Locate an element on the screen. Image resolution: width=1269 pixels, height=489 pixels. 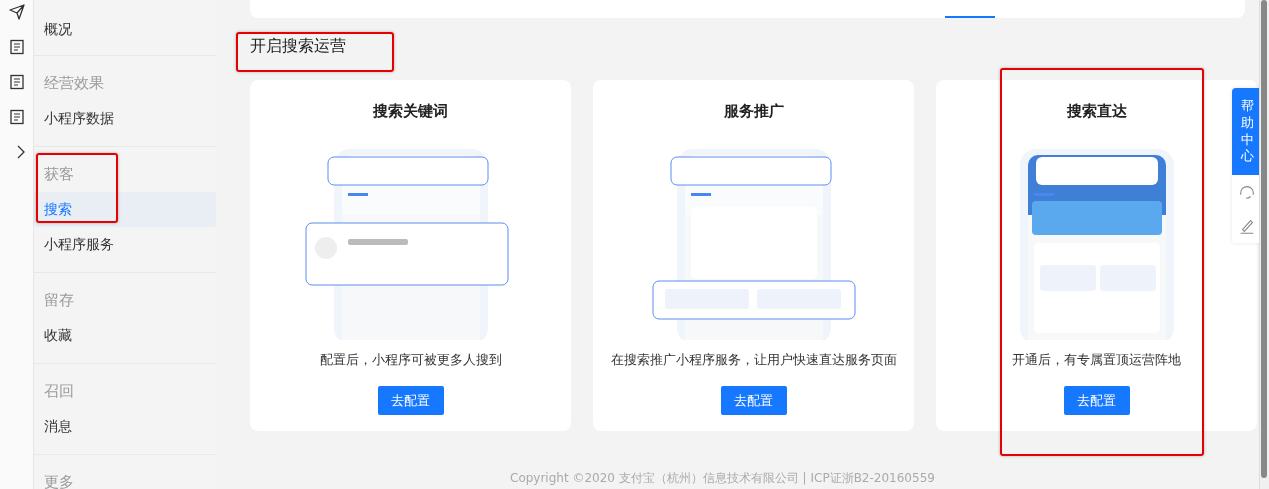
tab-indicator is located at coordinates (970, 17).